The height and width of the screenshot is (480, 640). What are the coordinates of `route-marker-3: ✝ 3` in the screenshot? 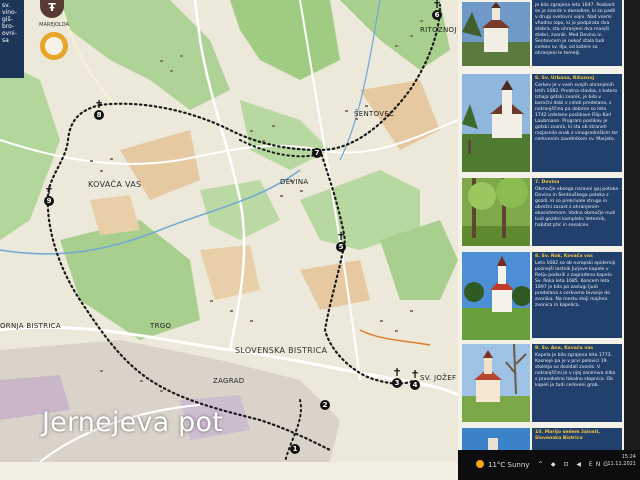 It's located at (397, 377).